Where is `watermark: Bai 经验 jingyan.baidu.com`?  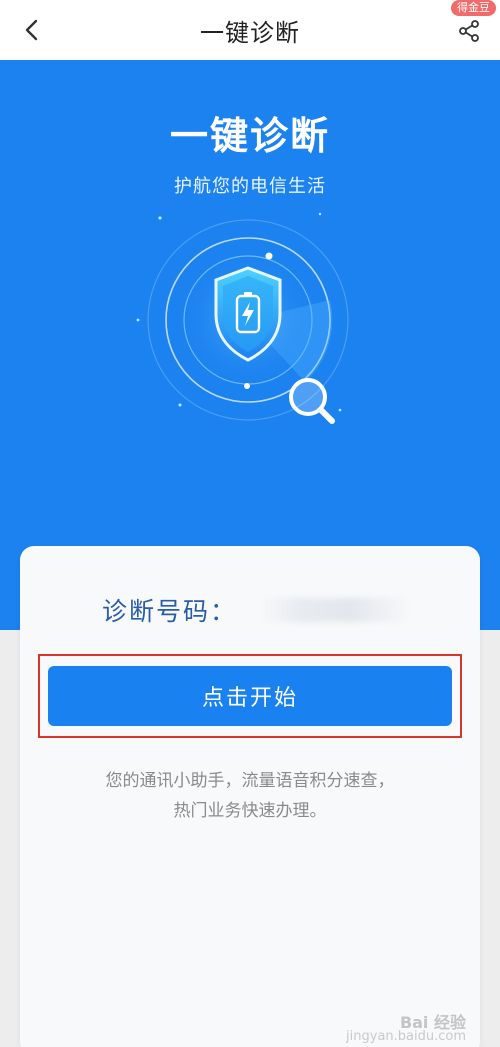 watermark: Bai 经验 jingyan.baidu.com is located at coordinates (406, 1028).